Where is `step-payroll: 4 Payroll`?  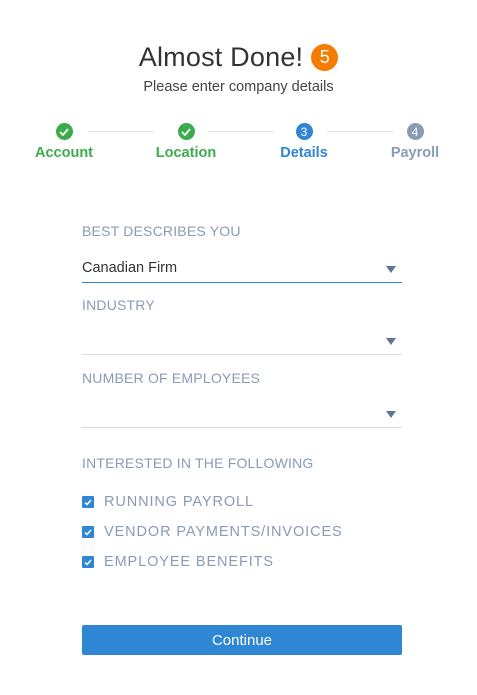 step-payroll: 4 Payroll is located at coordinates (415, 142).